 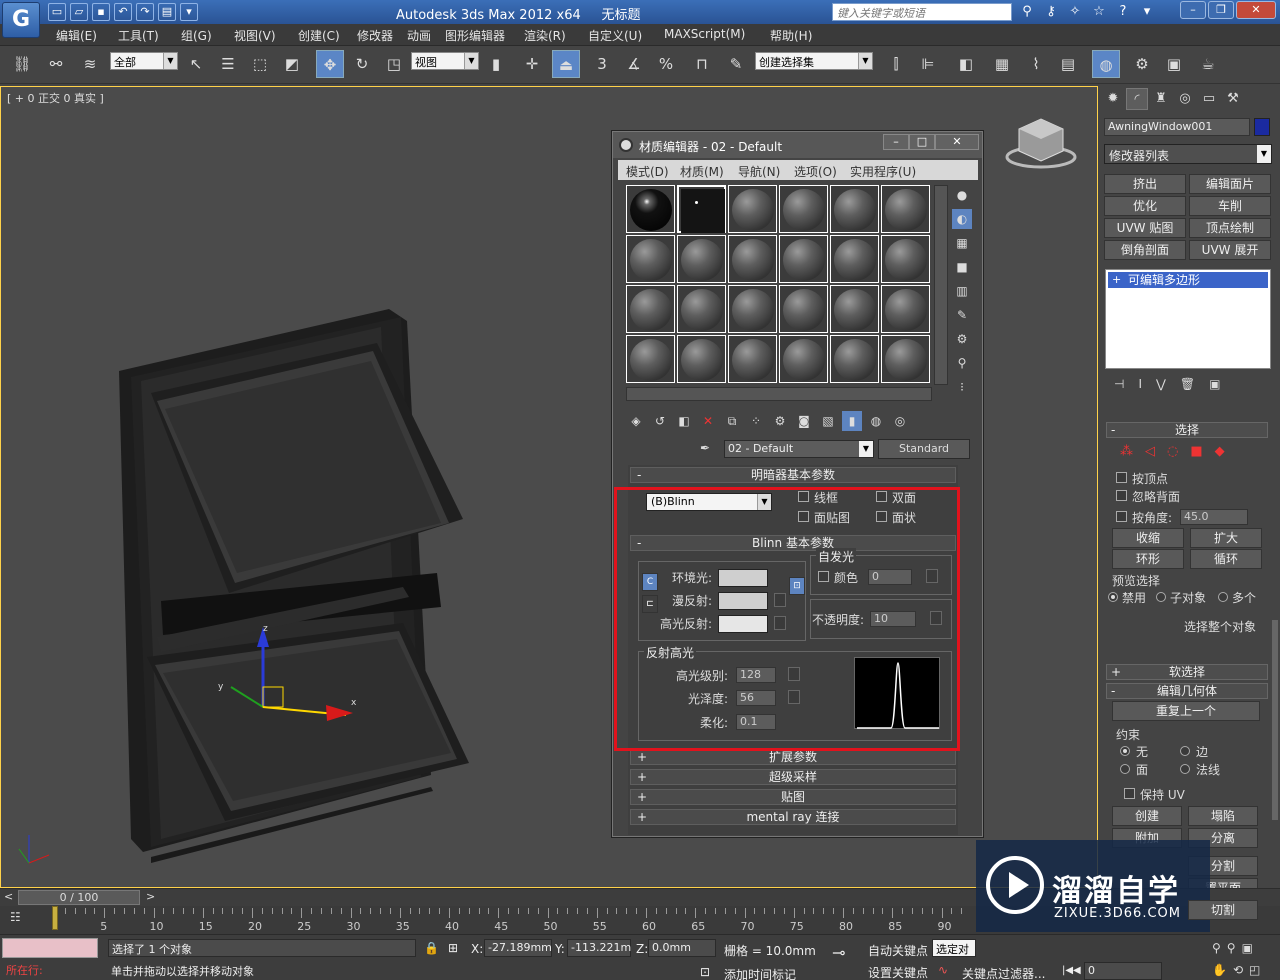 I want to click on select-whole-object-label: 选择整个对象, so click(x=1220, y=626).